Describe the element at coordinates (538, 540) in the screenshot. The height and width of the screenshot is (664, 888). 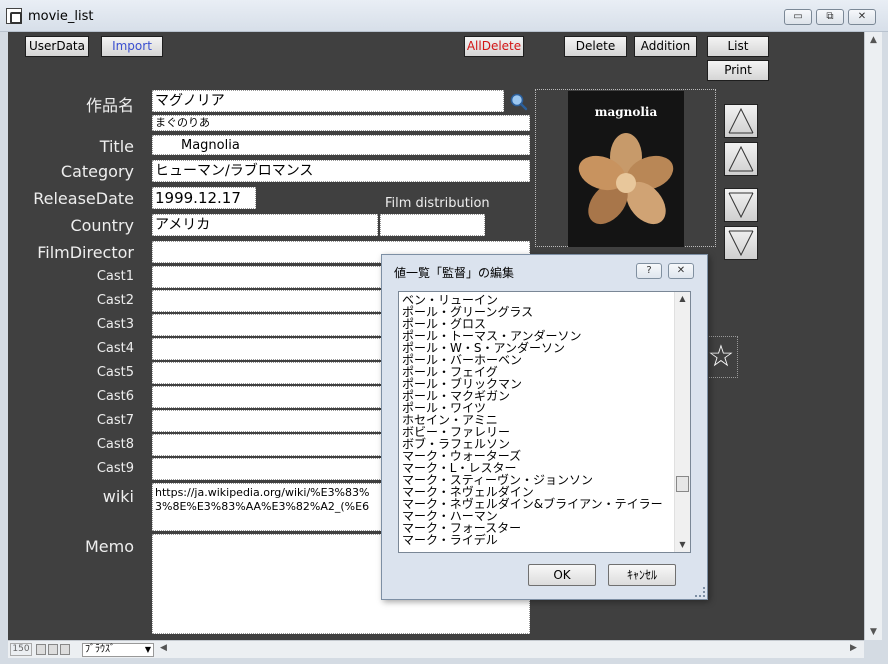
I see `list-item: マーク・ライデル` at that location.